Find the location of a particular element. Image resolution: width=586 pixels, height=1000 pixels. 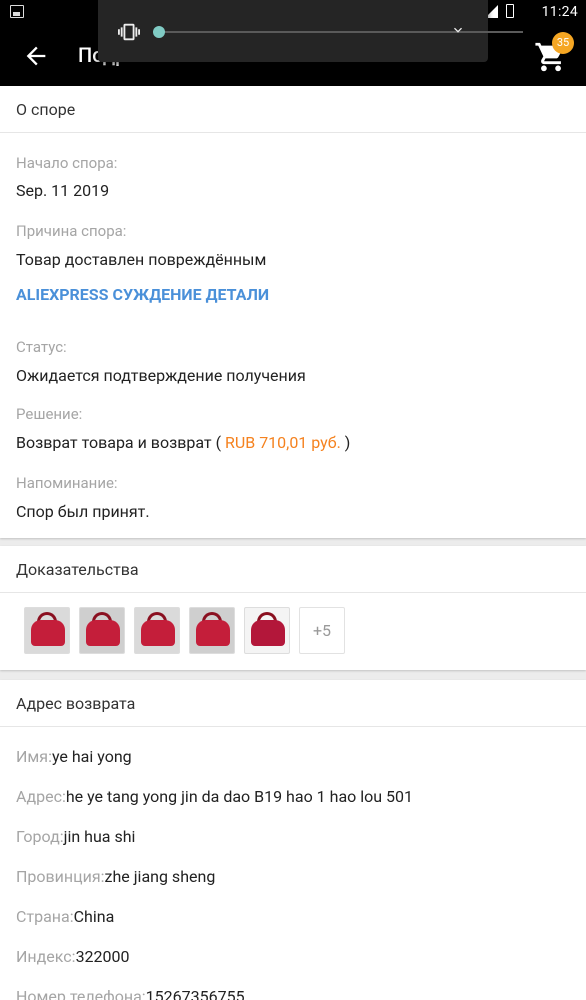

return-address-header: Адрес возврата is located at coordinates (293, 703).